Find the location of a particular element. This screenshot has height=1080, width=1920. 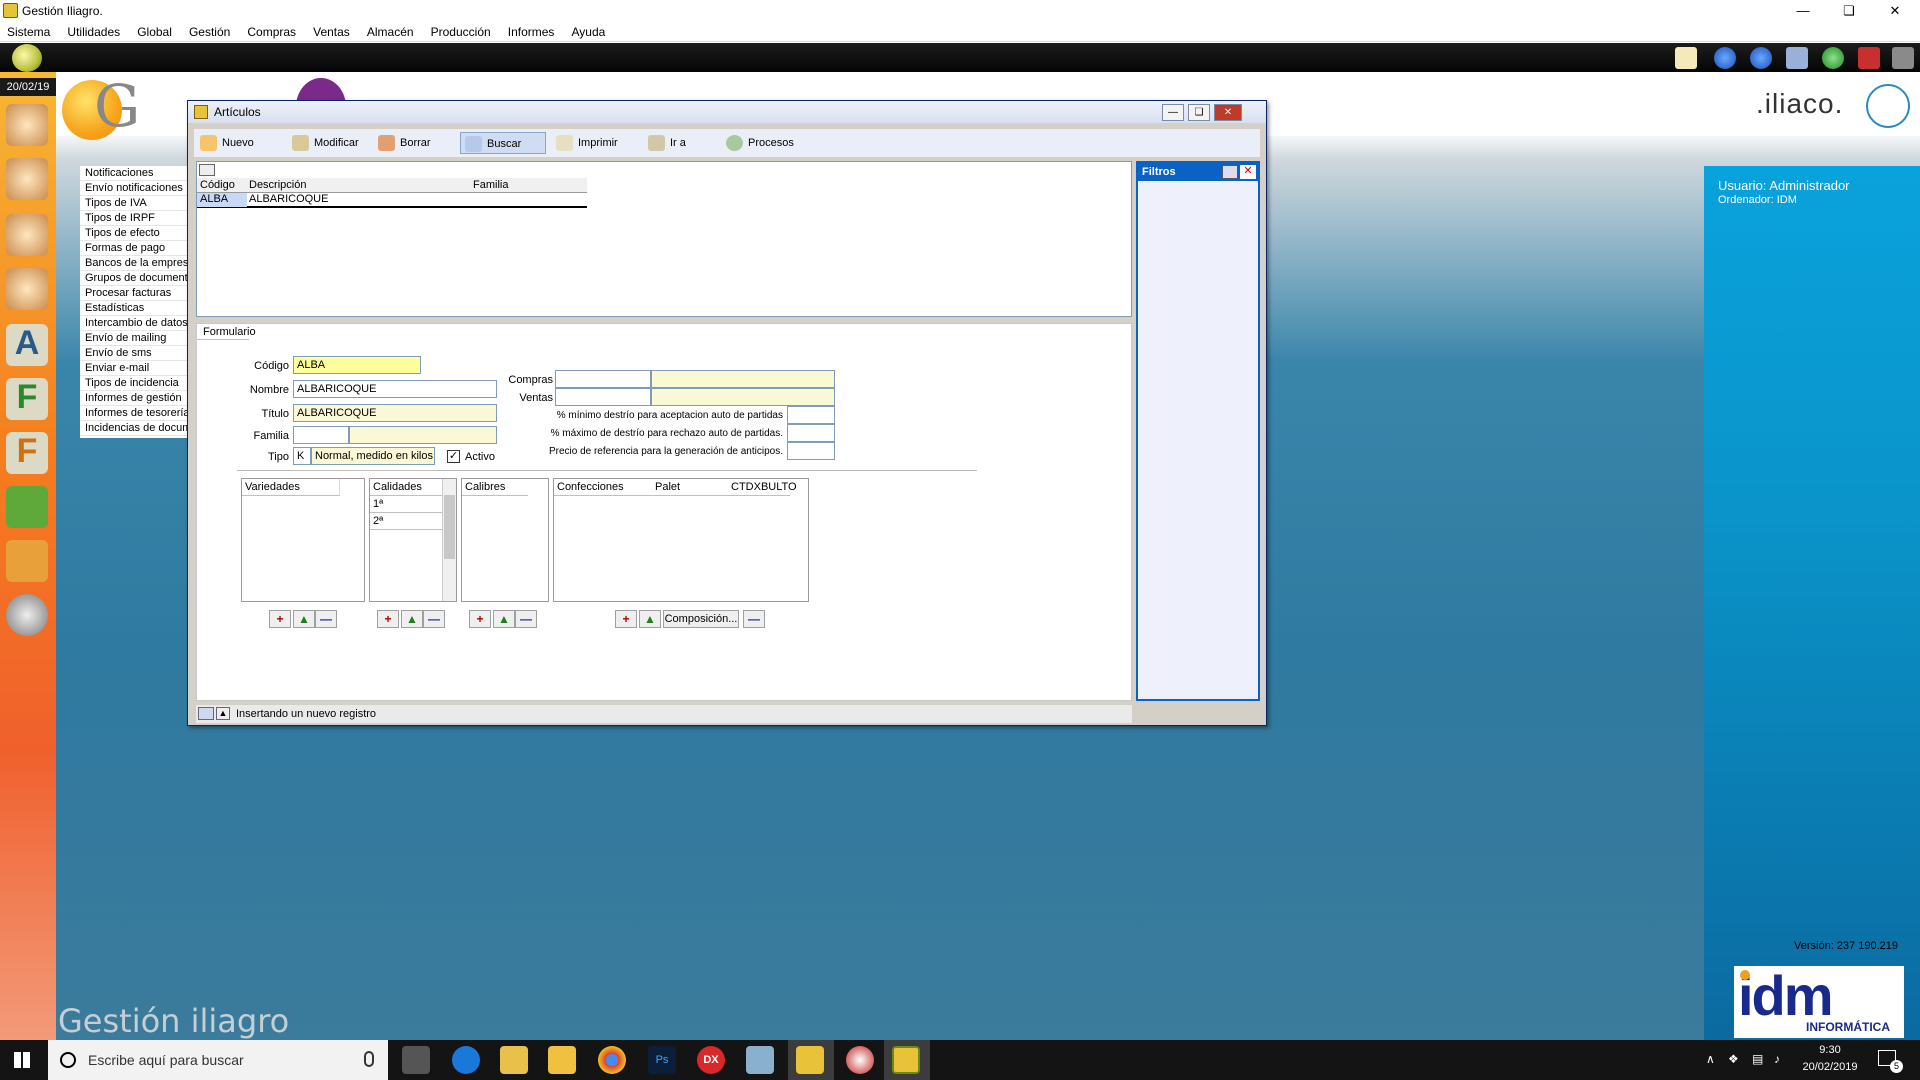

briefcase-icon is located at coordinates (27, 561).